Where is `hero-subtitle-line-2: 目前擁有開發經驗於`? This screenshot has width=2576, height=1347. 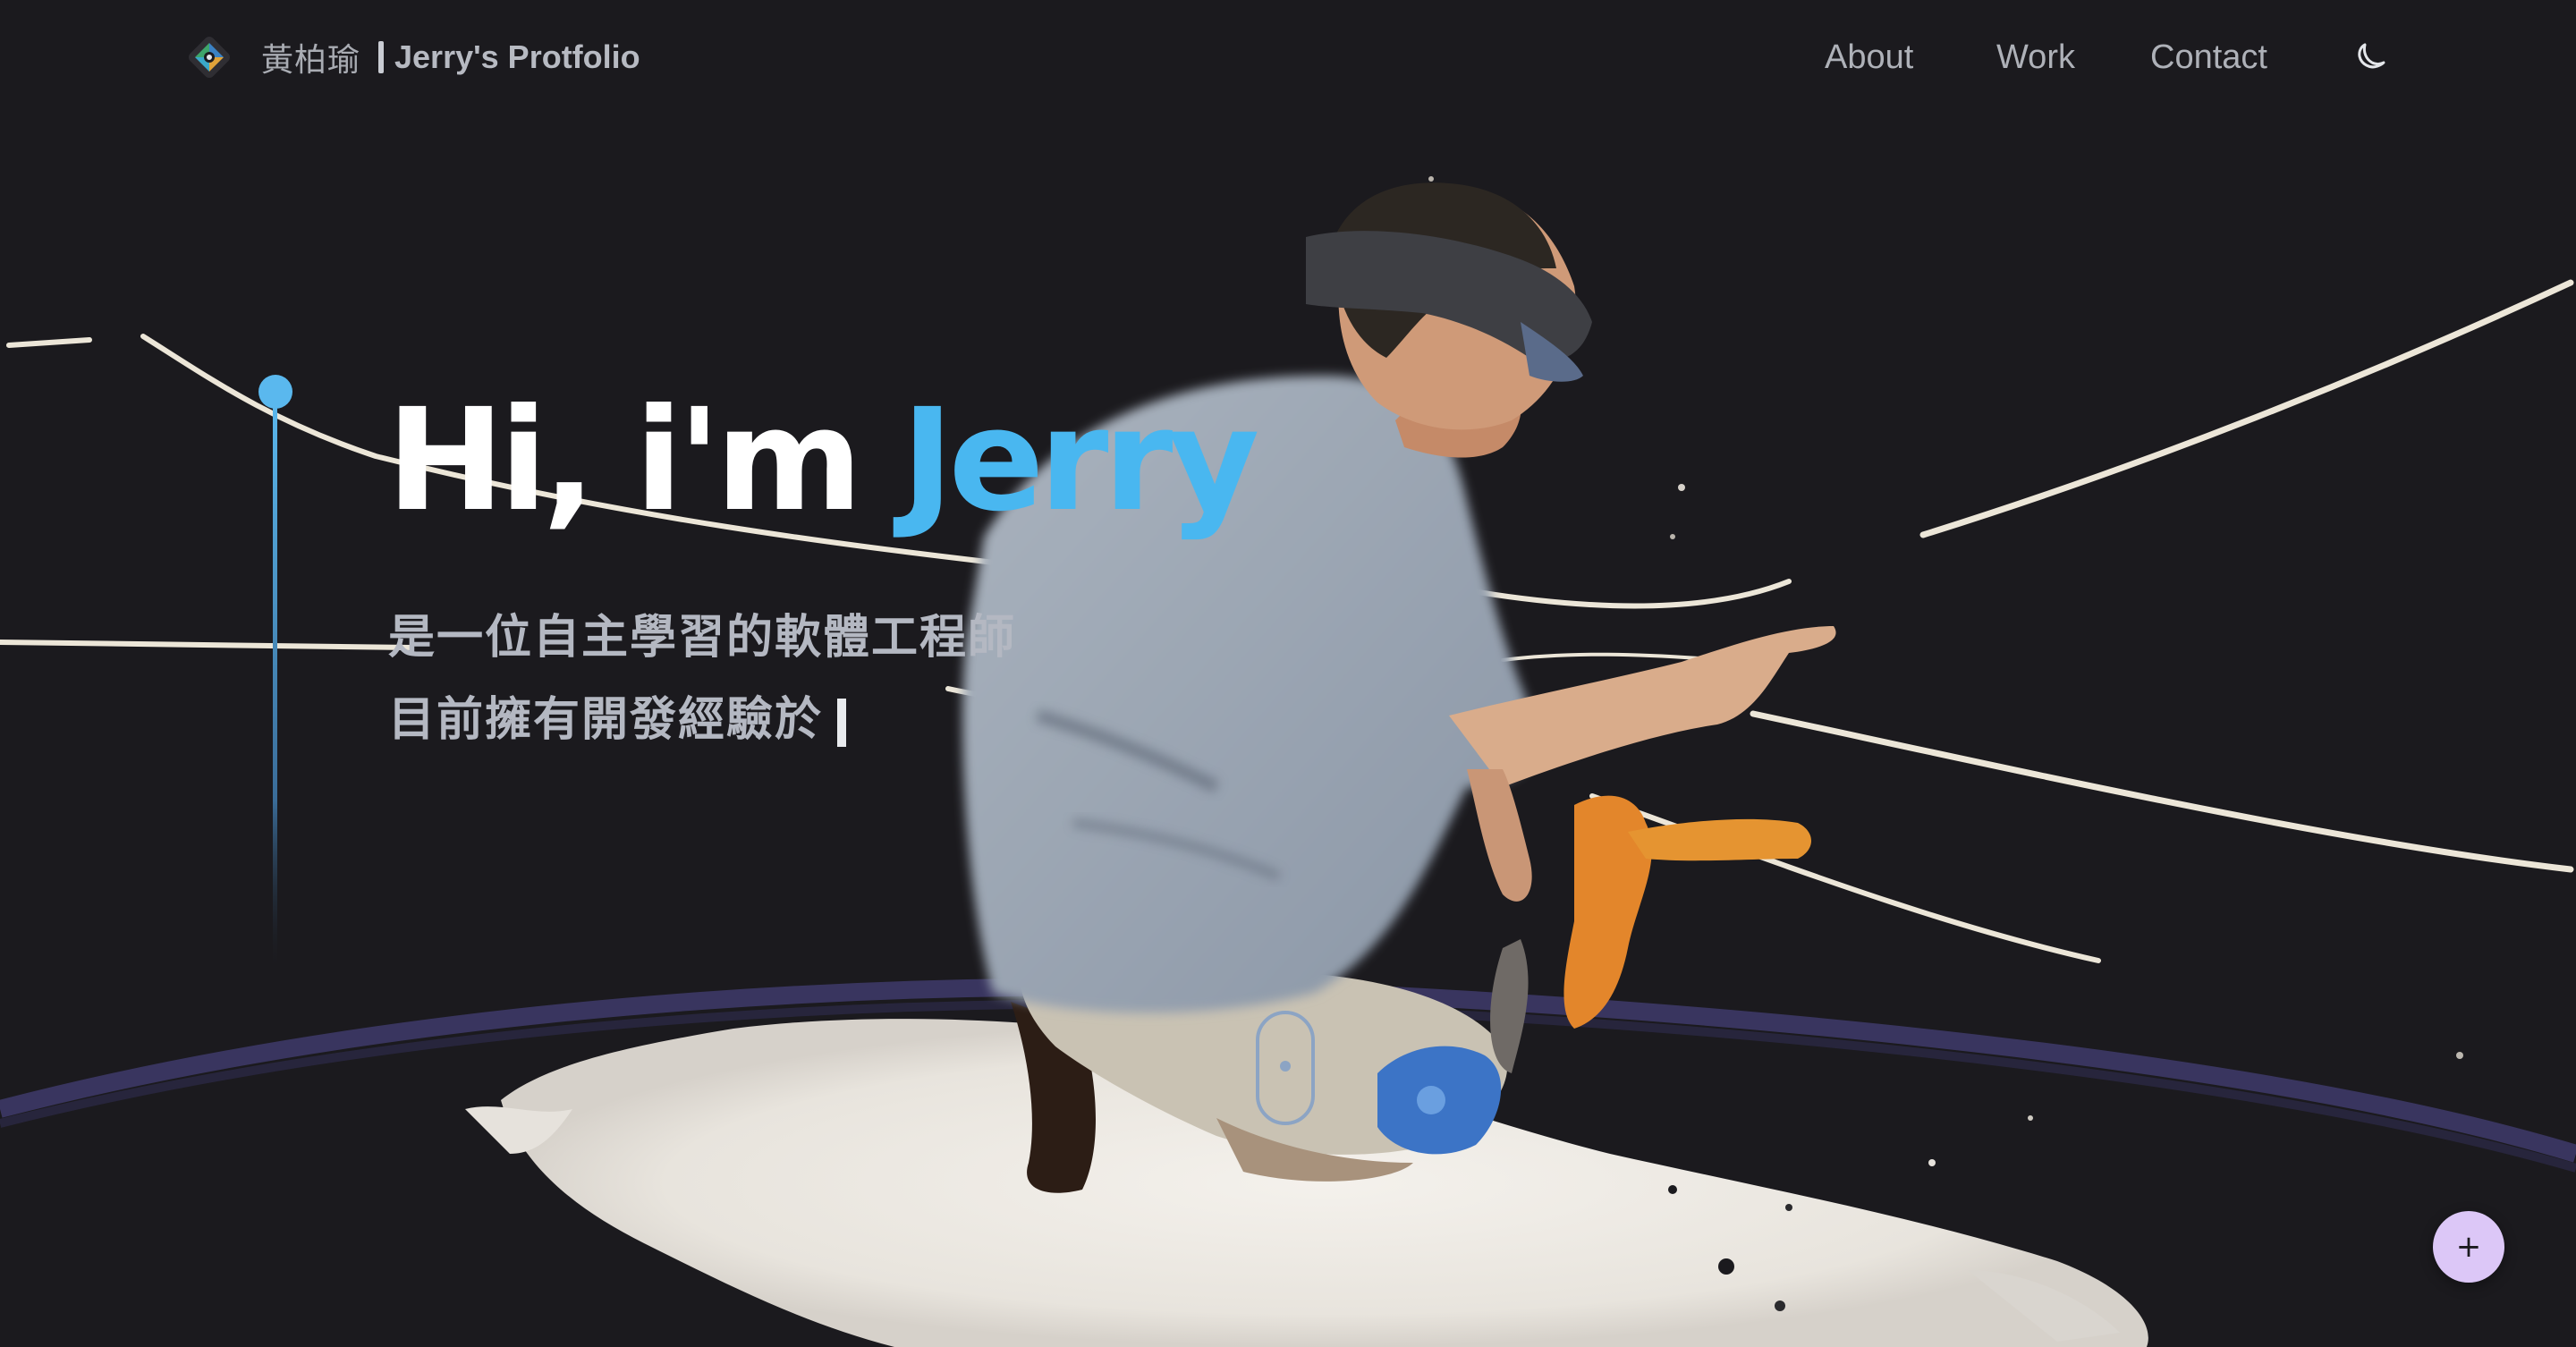
hero-subtitle-line-2: 目前擁有開發經驗於 is located at coordinates (617, 715).